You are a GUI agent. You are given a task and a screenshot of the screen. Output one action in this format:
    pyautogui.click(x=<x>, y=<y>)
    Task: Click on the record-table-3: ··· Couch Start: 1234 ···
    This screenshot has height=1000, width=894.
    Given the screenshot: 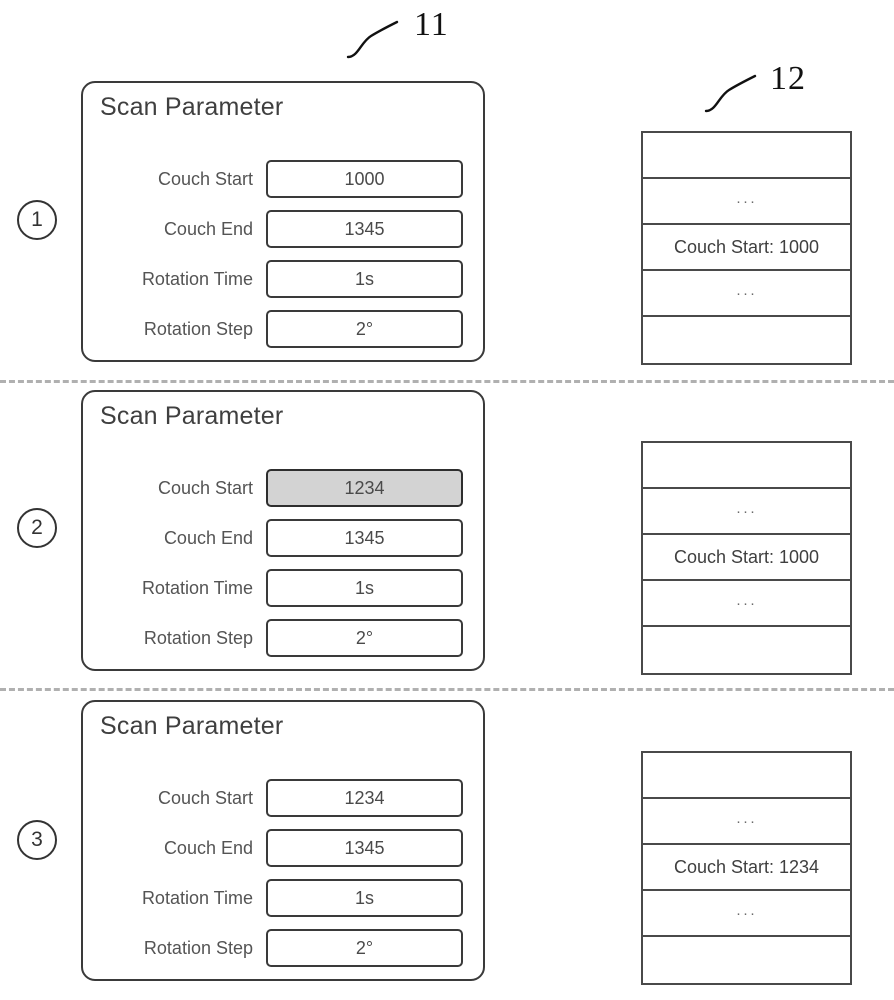 What is the action you would take?
    pyautogui.click(x=746, y=868)
    